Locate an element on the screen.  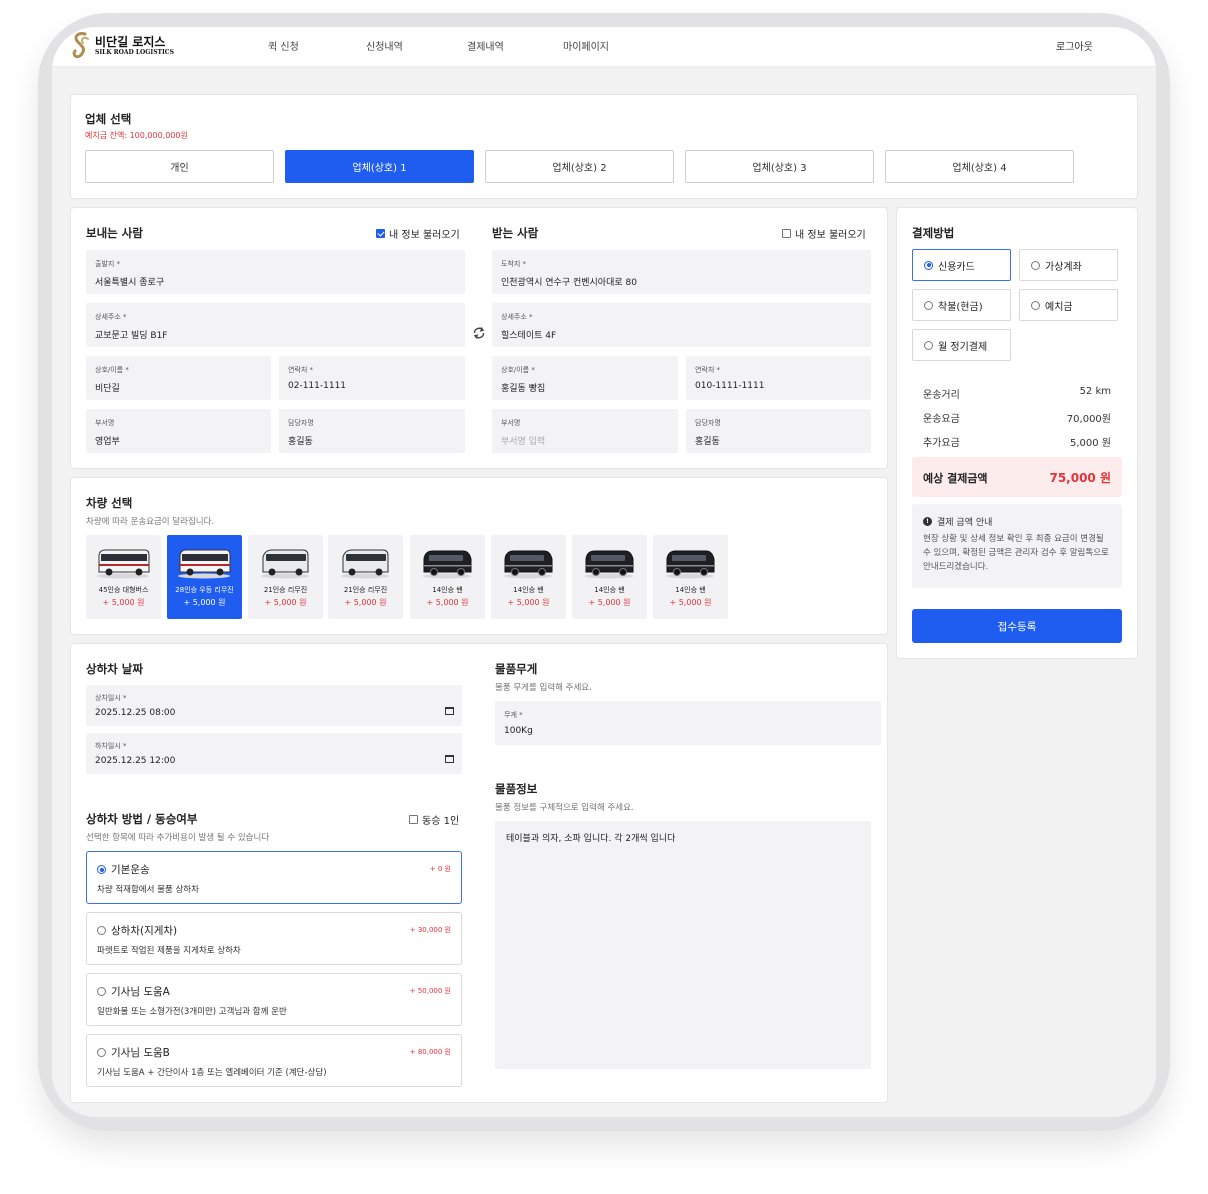
sender-load-info-label: 내 정보 불러오기 is located at coordinates (424, 235).